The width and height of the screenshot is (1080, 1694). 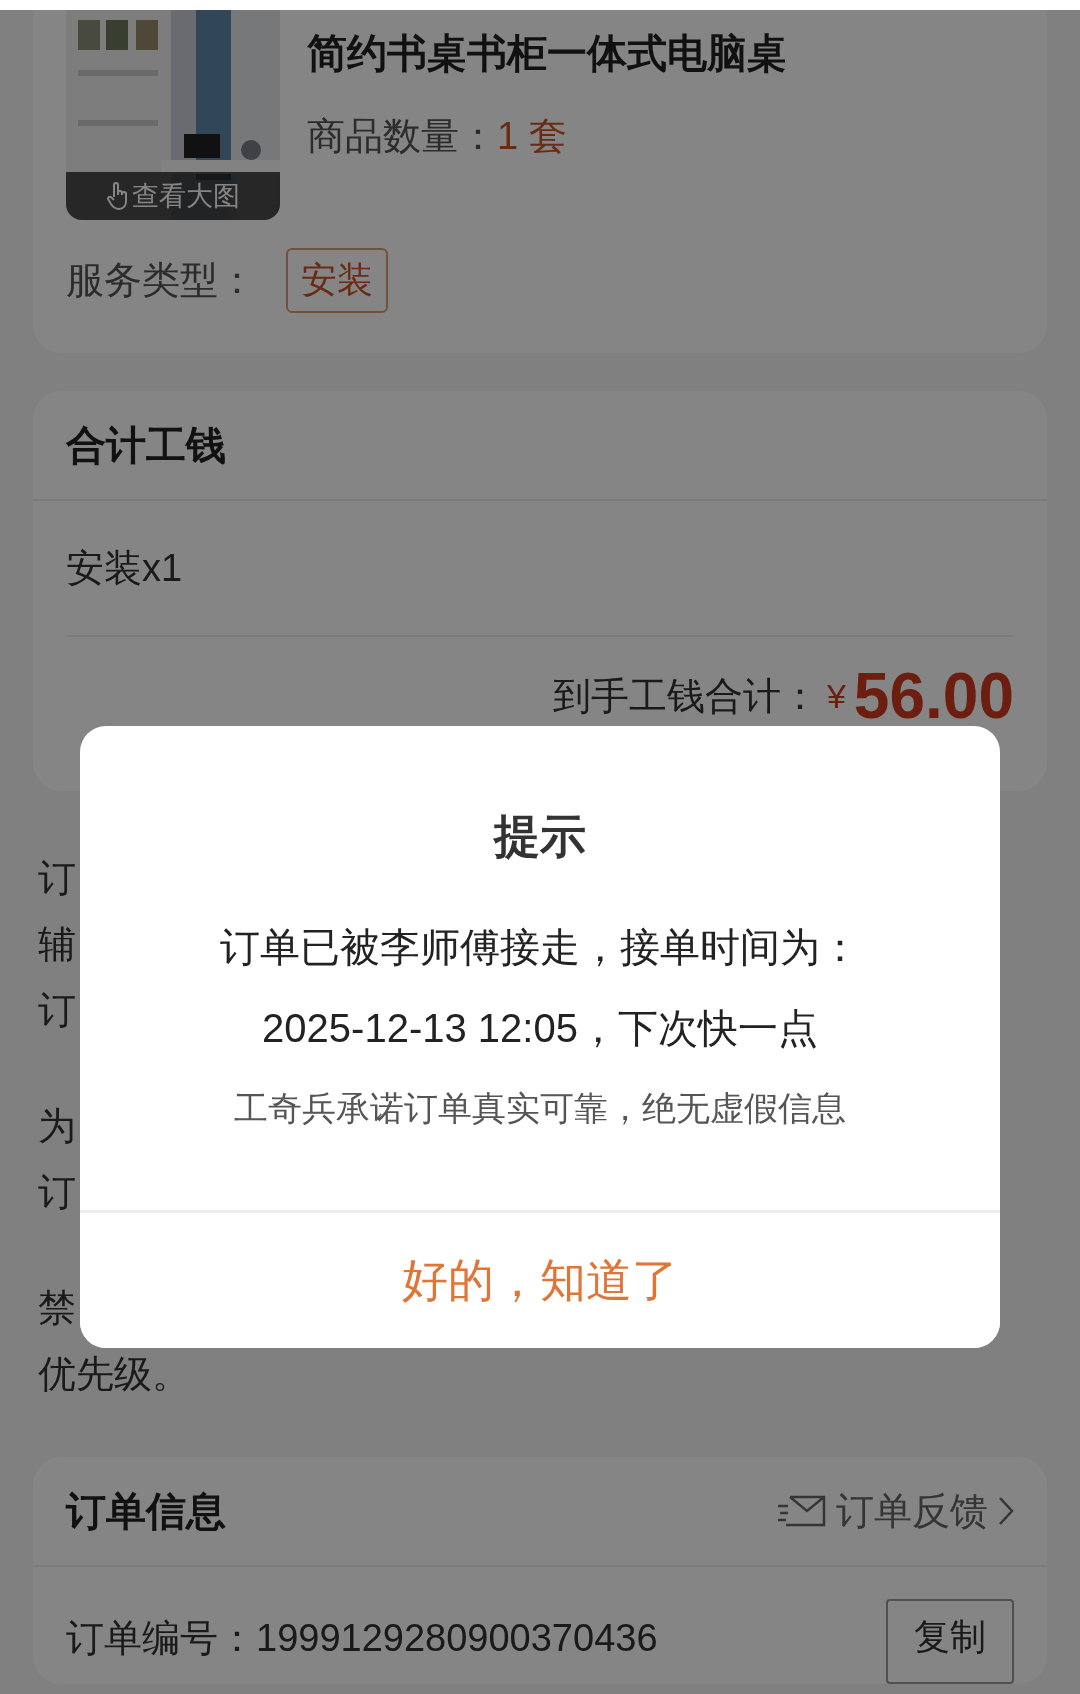 What do you see at coordinates (146, 1511) in the screenshot?
I see `section-title: 订单信息` at bounding box center [146, 1511].